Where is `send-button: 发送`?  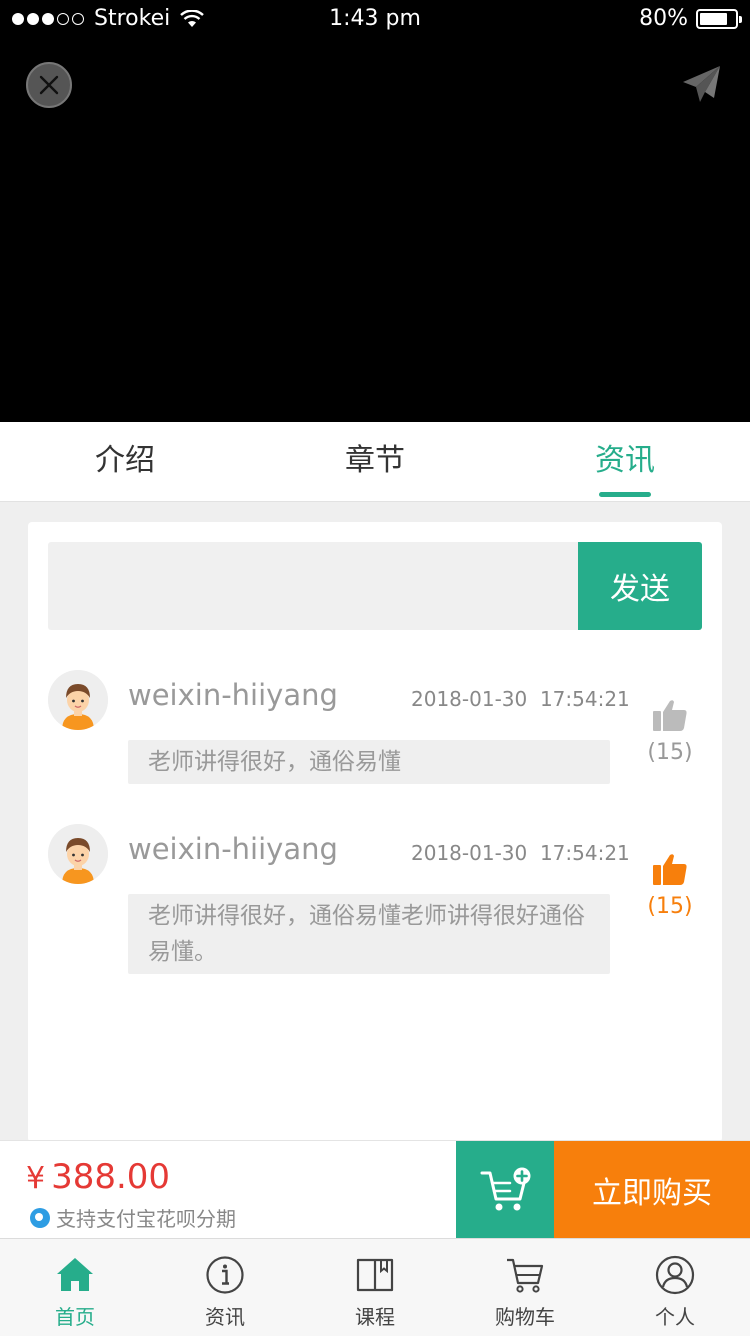
send-button: 发送 is located at coordinates (640, 586).